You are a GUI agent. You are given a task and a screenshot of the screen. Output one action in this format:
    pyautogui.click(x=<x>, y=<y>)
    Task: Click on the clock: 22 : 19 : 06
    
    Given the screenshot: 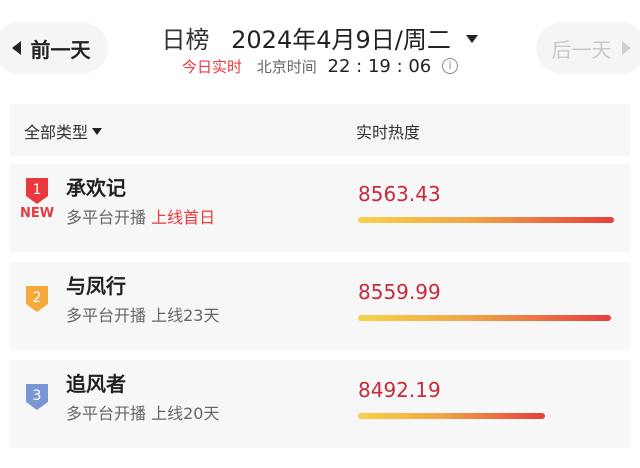 What is the action you would take?
    pyautogui.click(x=379, y=66)
    